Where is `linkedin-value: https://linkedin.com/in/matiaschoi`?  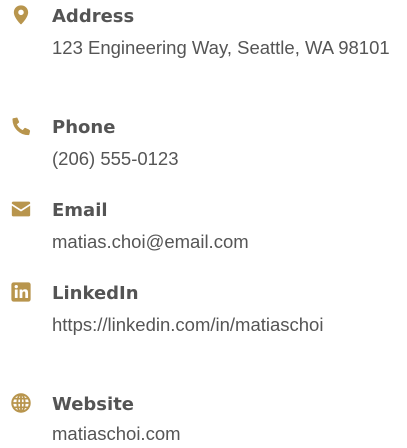 linkedin-value: https://linkedin.com/in/matiaschoi is located at coordinates (228, 325).